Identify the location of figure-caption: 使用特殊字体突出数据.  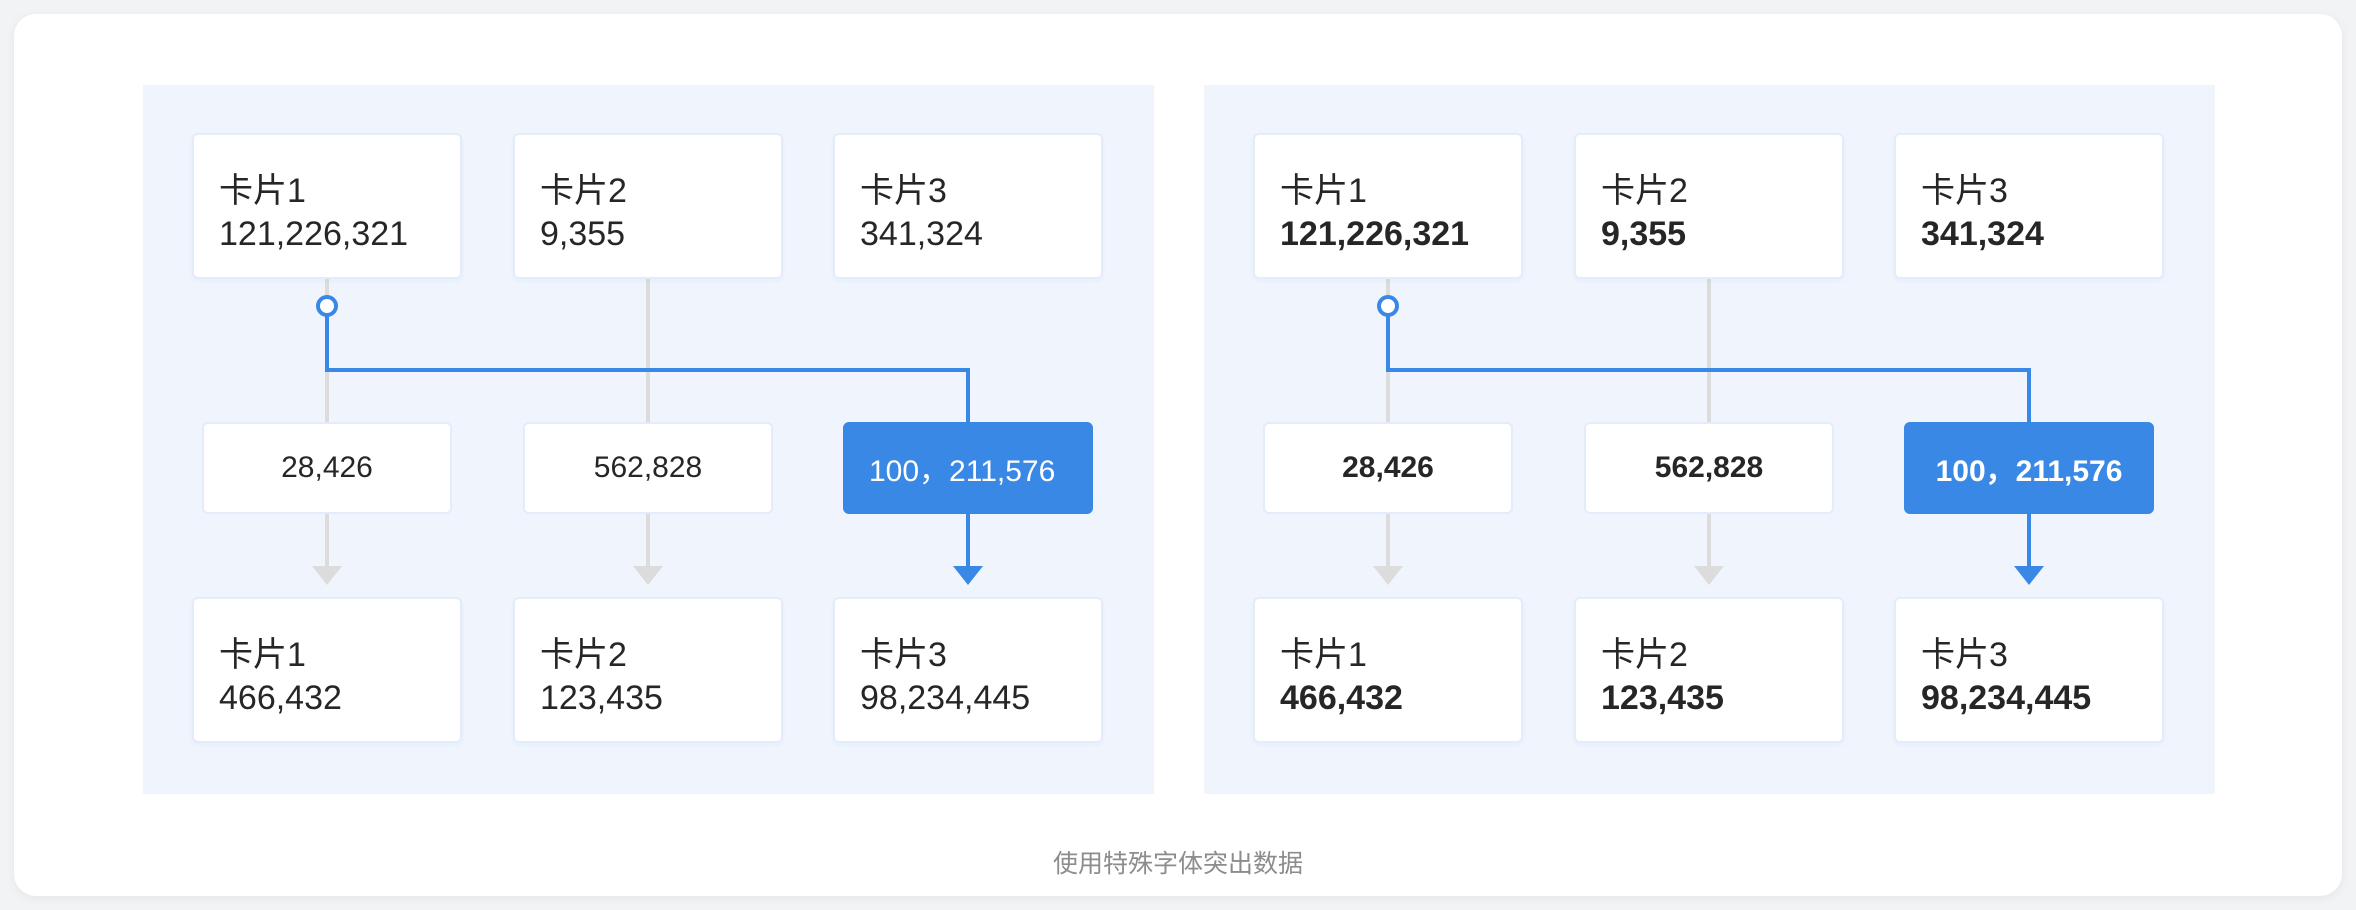
(1177, 864).